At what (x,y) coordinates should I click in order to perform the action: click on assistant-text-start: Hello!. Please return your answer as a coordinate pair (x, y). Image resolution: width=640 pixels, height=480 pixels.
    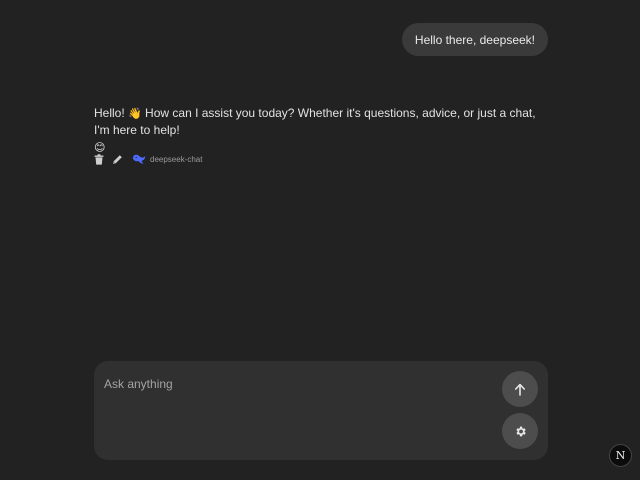
    Looking at the image, I should click on (111, 113).